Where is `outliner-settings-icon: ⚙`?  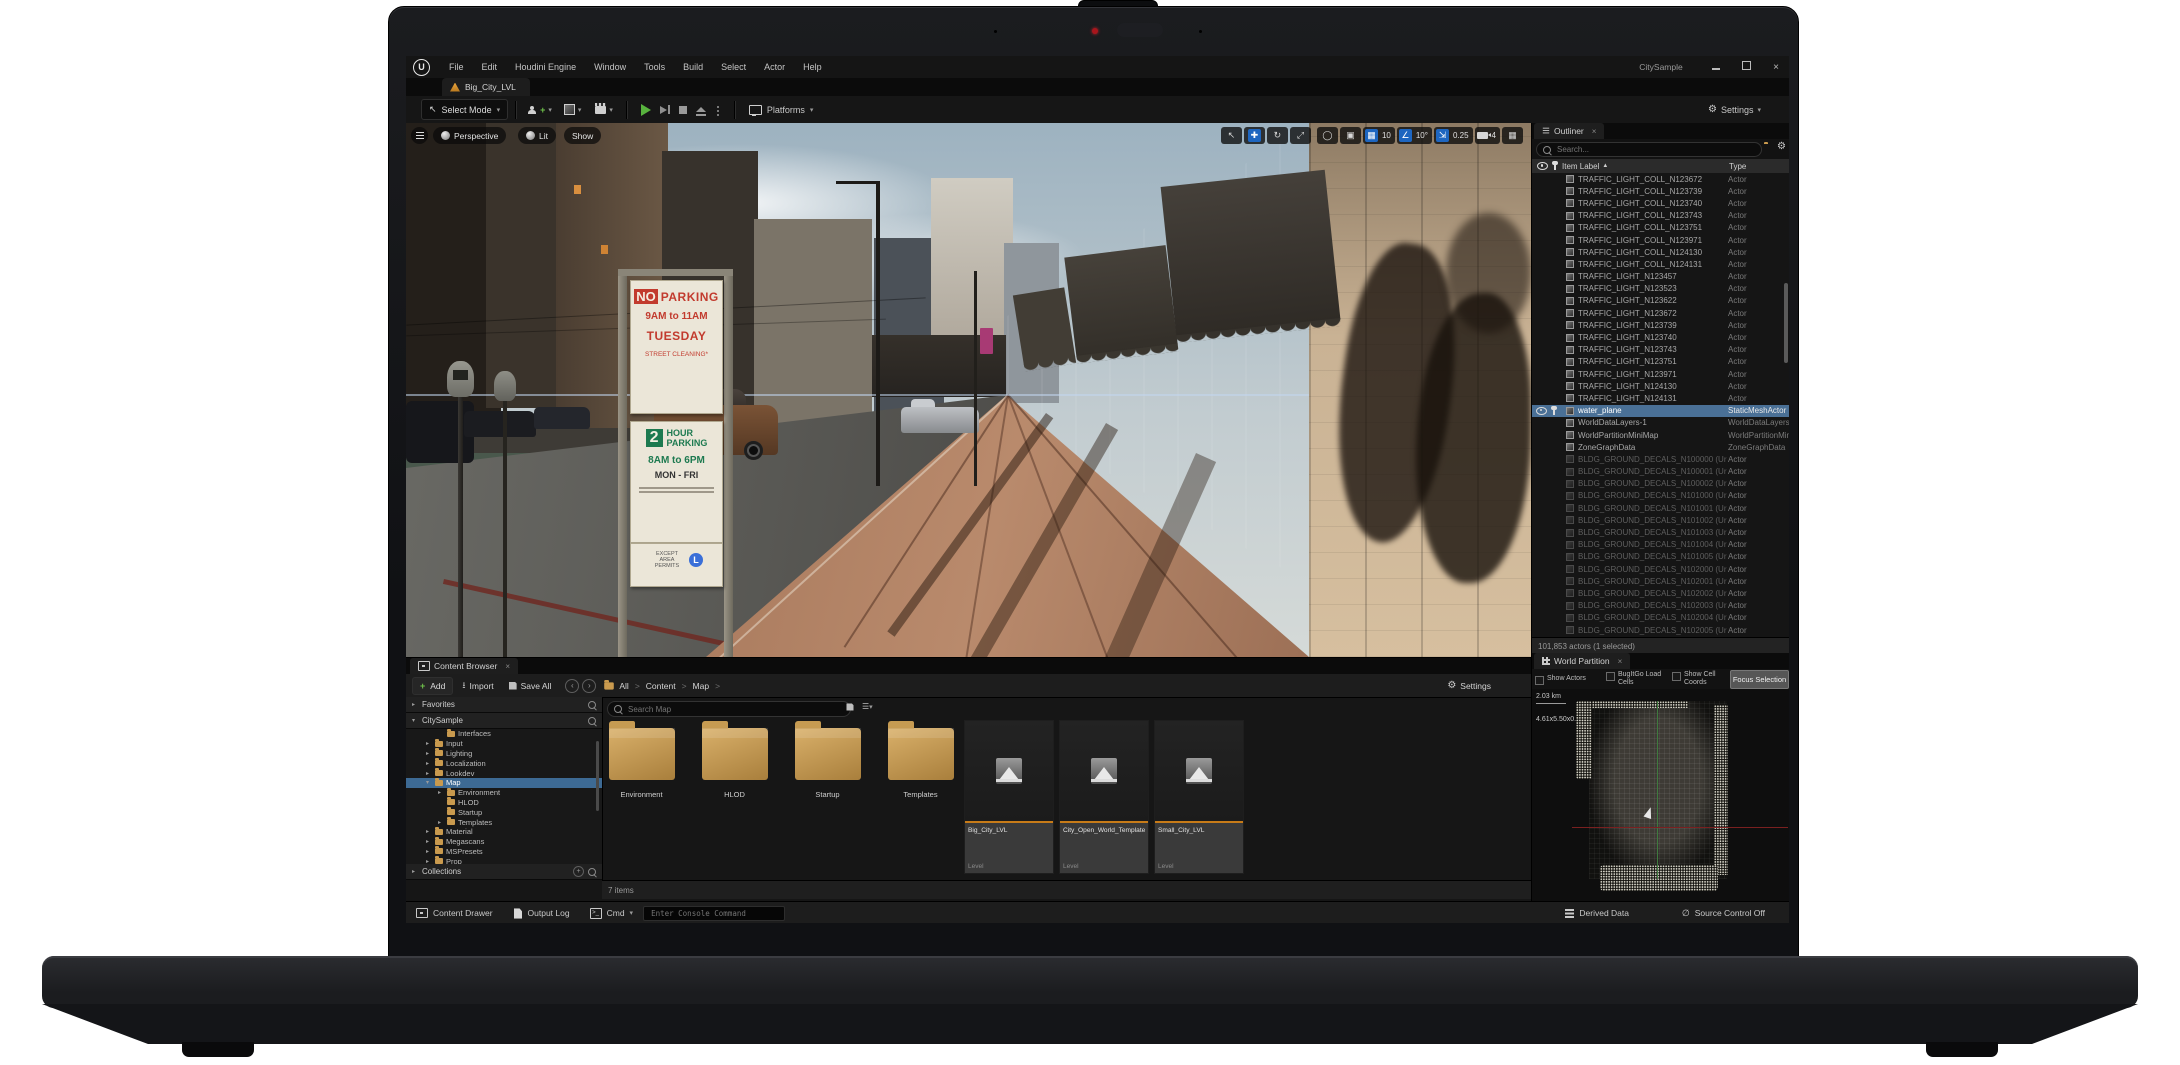
outliner-settings-icon: ⚙ is located at coordinates (1781, 146).